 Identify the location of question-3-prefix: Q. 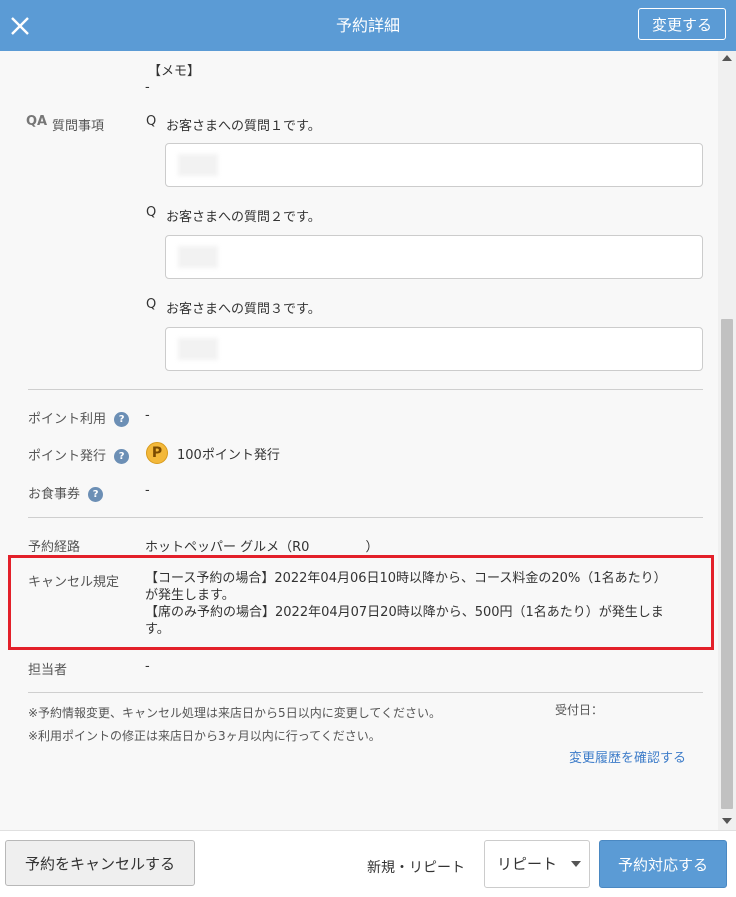
(151, 304).